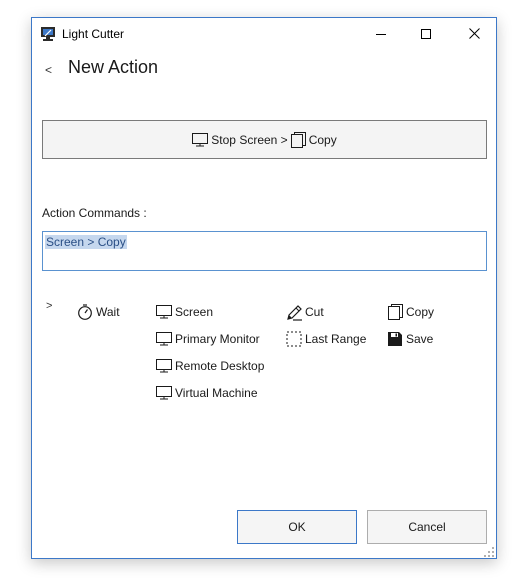  Describe the element at coordinates (294, 339) in the screenshot. I see `dashed-selection-icon` at that location.